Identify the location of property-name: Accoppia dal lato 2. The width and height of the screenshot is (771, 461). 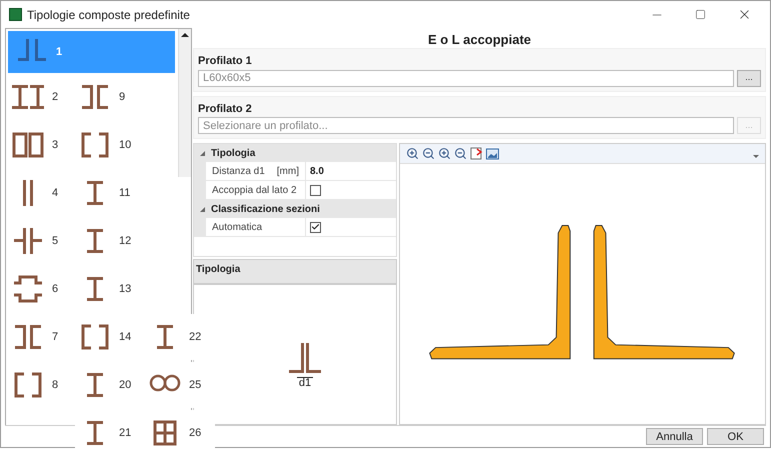
(254, 191).